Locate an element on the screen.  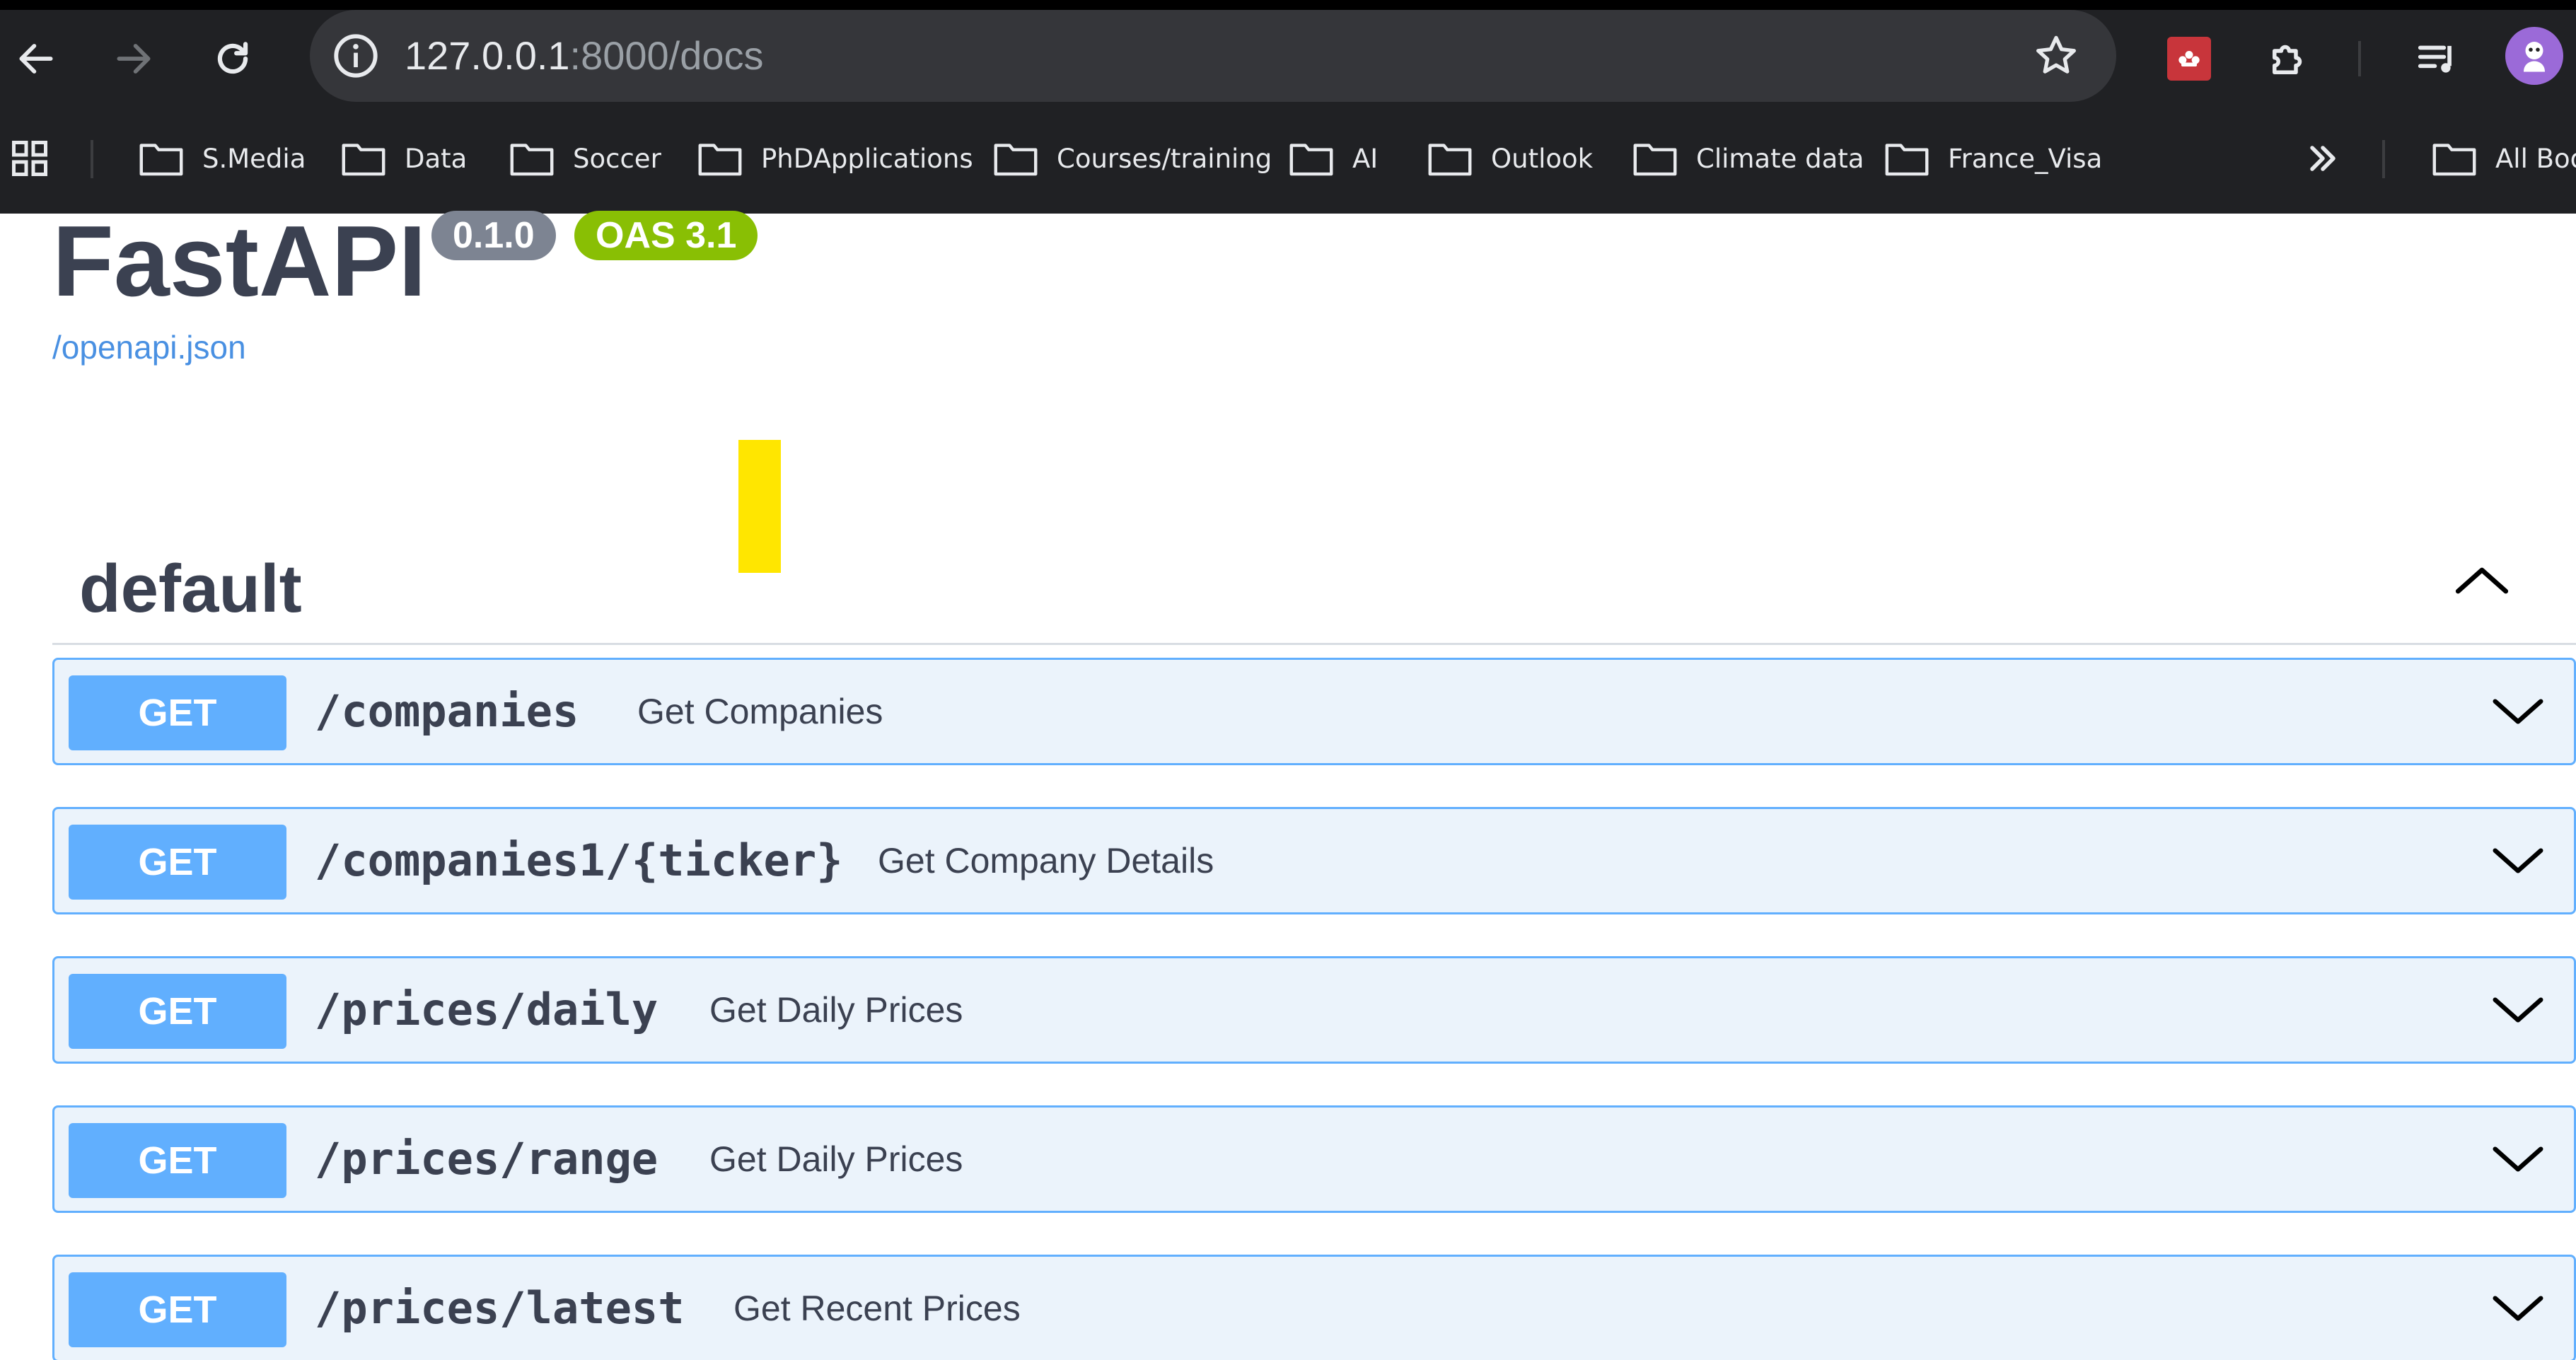
toolbar-divider is located at coordinates (2359, 58).